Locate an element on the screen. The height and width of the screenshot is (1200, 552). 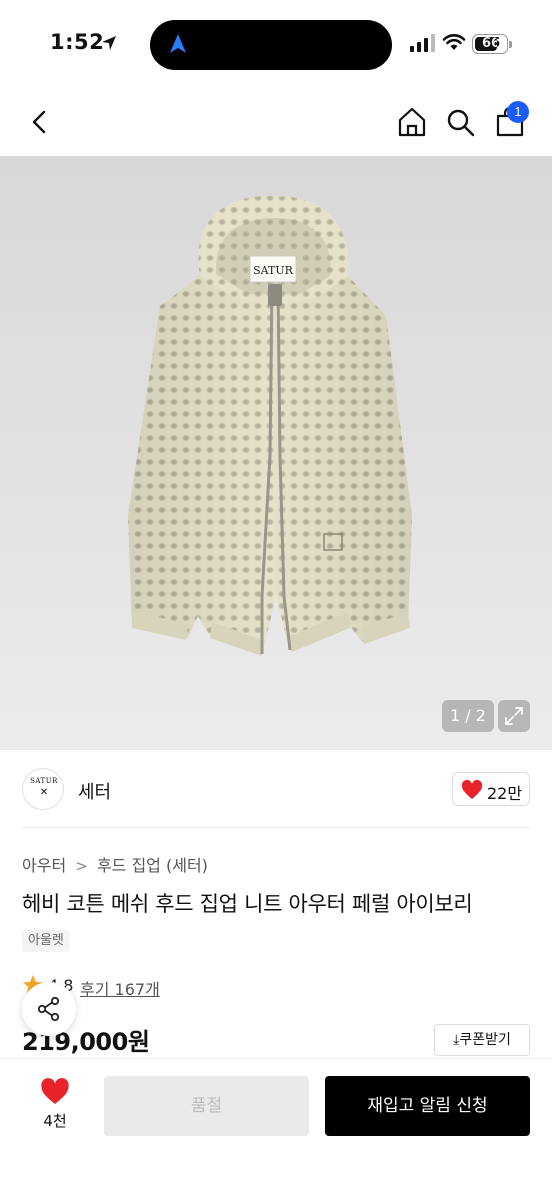
wishlist-heart-icon is located at coordinates (55, 1092).